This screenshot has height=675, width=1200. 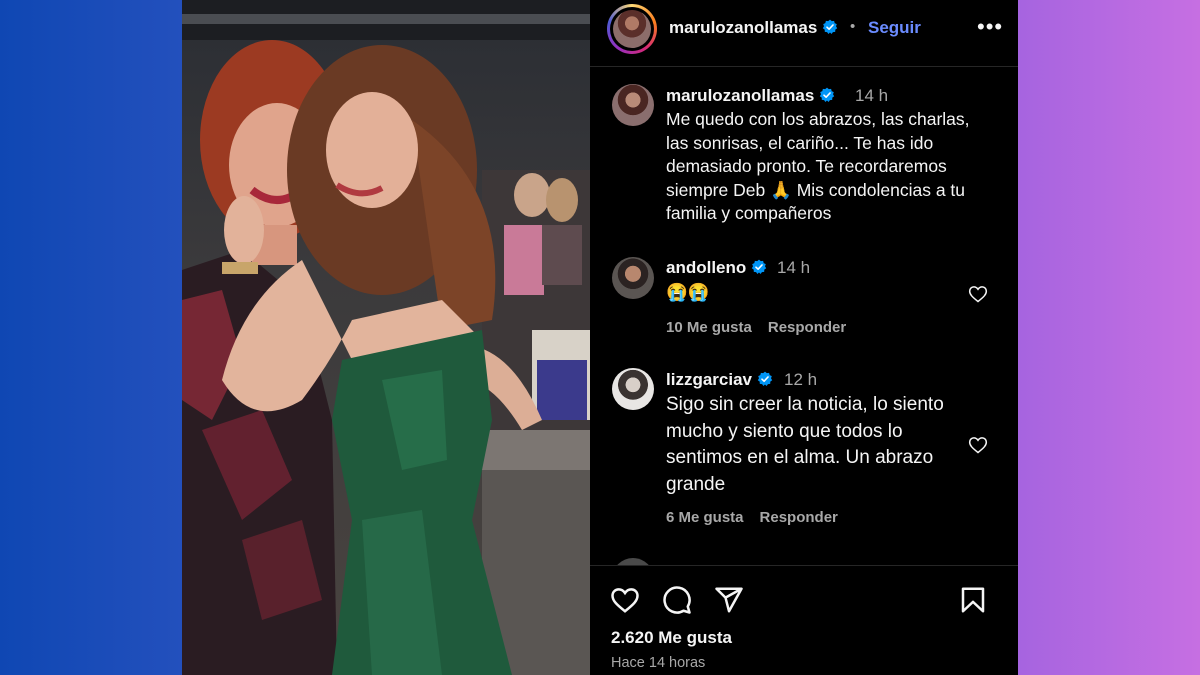 I want to click on comment-time: 12 h, so click(x=801, y=379).